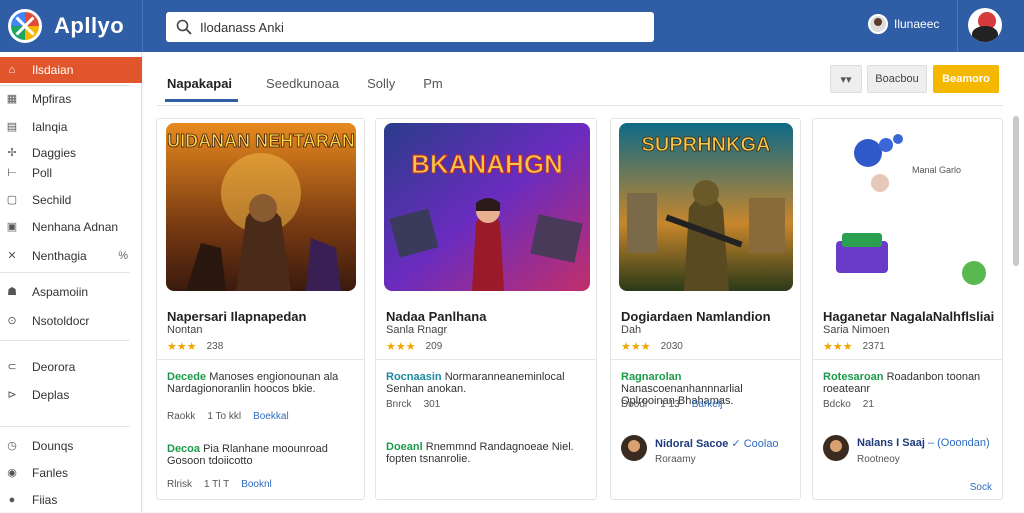 Image resolution: width=1024 pixels, height=513 pixels. Describe the element at coordinates (12, 153) in the screenshot. I see `star-icon: ✢` at that location.